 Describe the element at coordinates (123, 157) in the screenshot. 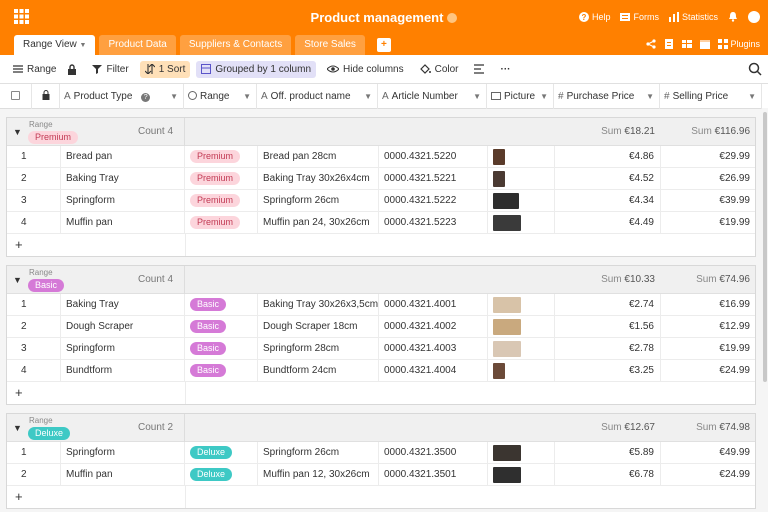

I see `cell-product-type: Bread pan` at that location.